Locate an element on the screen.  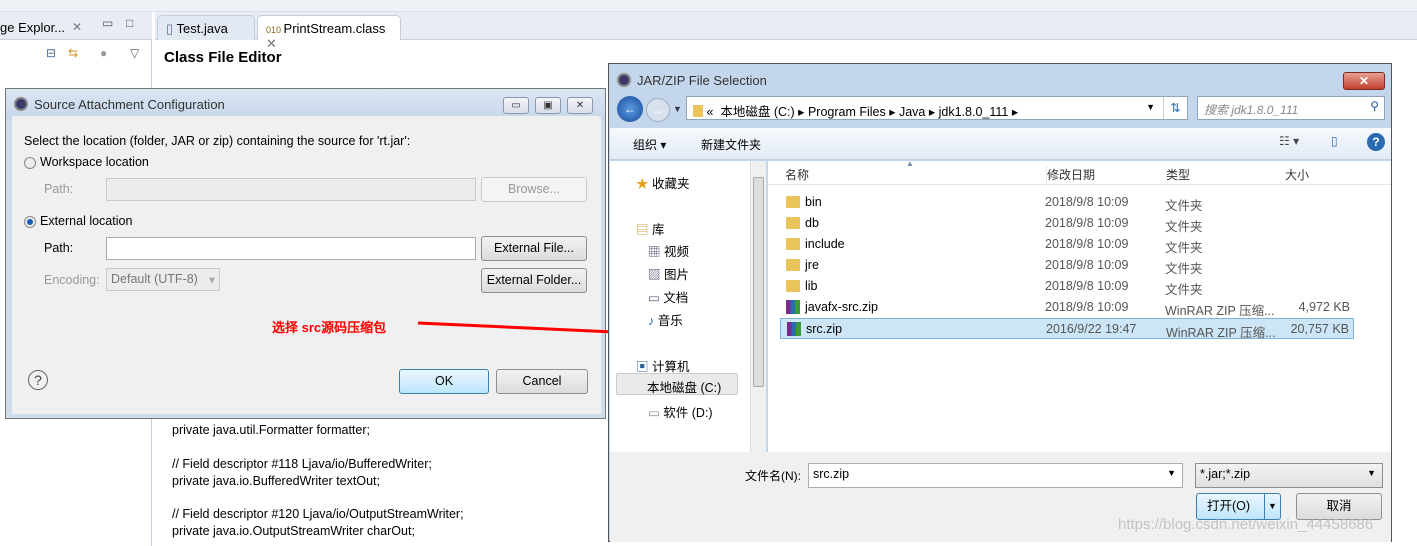
file-size: 4,972 KB is located at coordinates (1324, 307).